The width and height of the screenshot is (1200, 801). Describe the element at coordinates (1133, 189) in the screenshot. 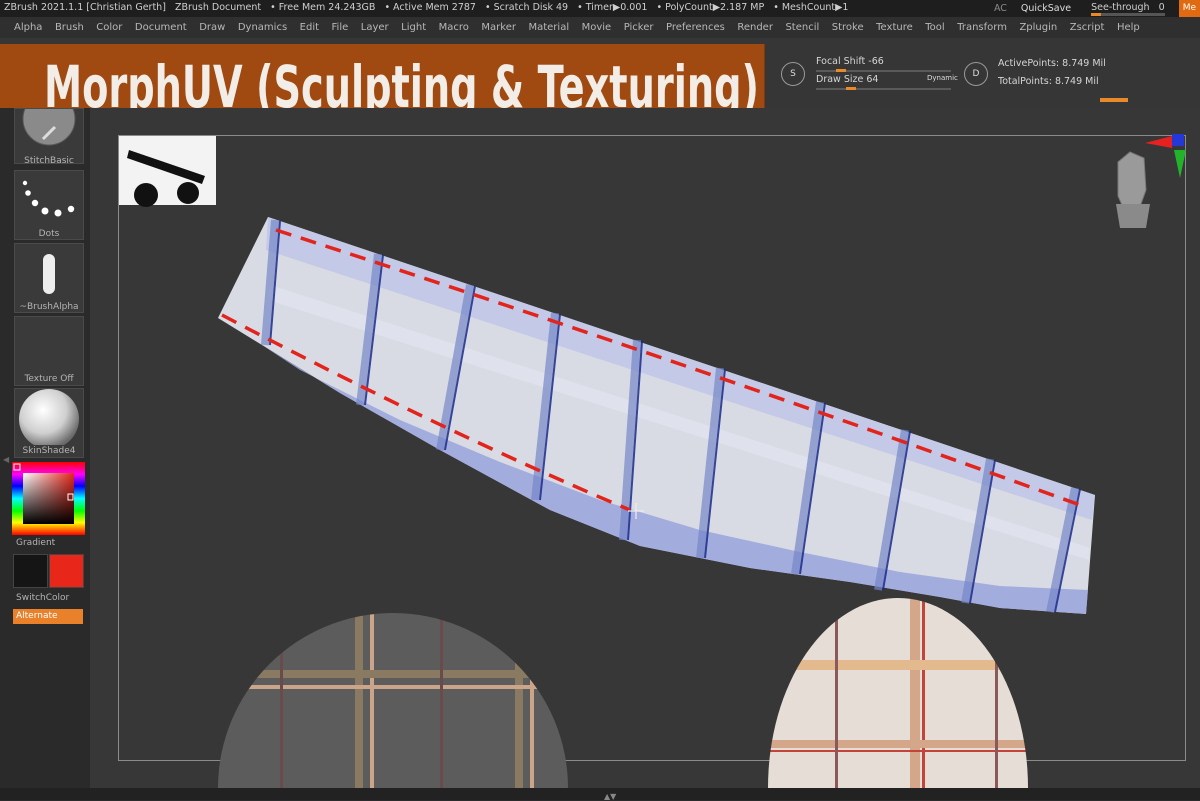

I see `gyro-head-icon` at that location.